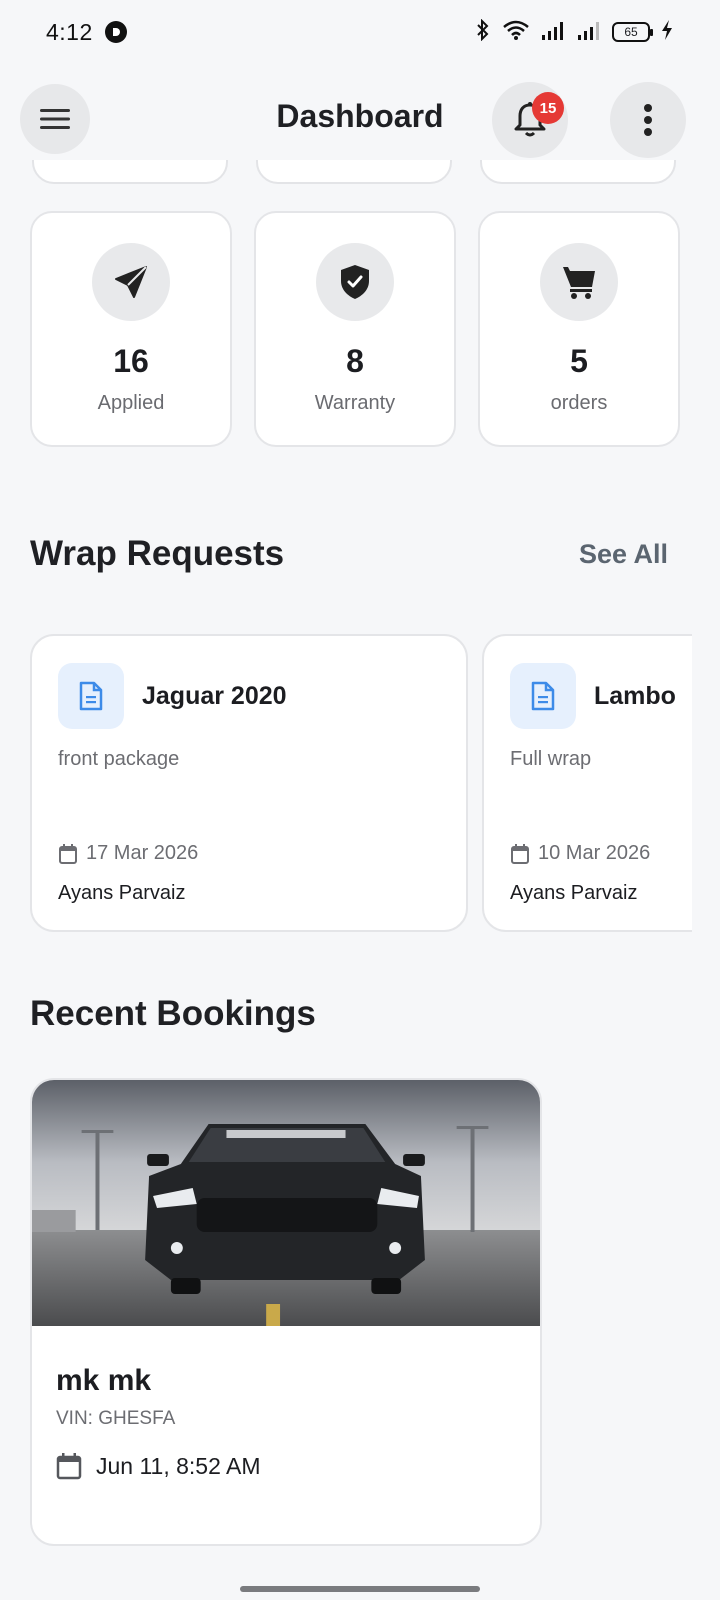  I want to click on app-notification-icon, so click(115, 32).